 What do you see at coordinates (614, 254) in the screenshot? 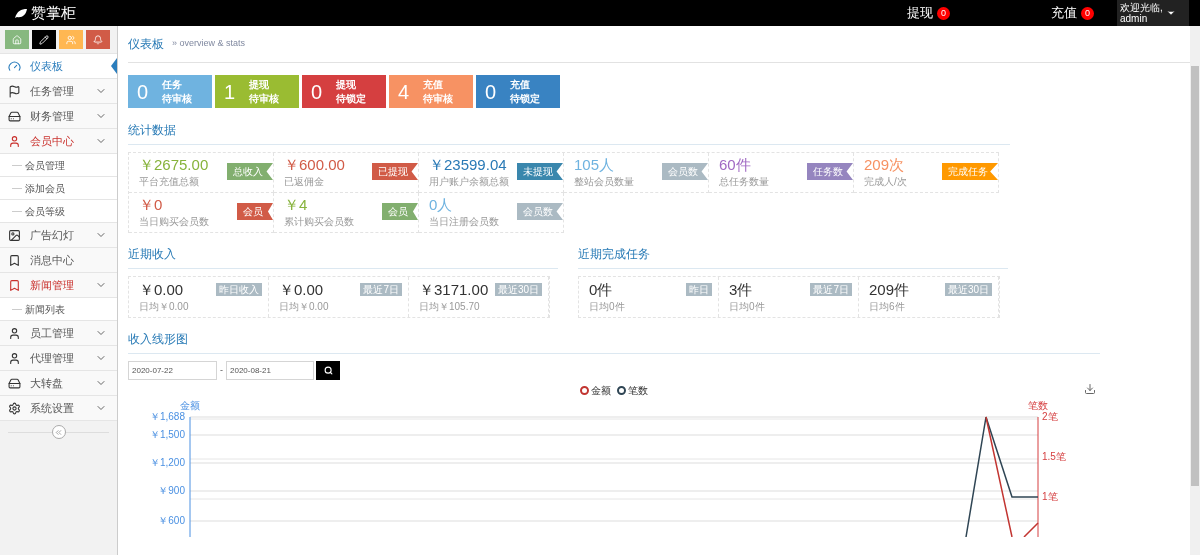
I see `section-title: 近期完成任务` at bounding box center [614, 254].